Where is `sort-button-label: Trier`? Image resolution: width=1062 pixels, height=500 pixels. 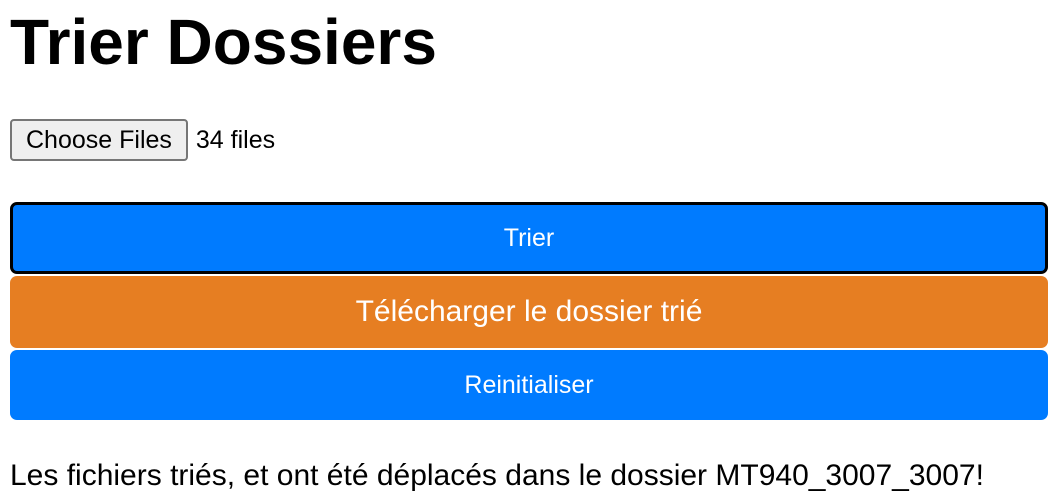
sort-button-label: Trier is located at coordinates (529, 237).